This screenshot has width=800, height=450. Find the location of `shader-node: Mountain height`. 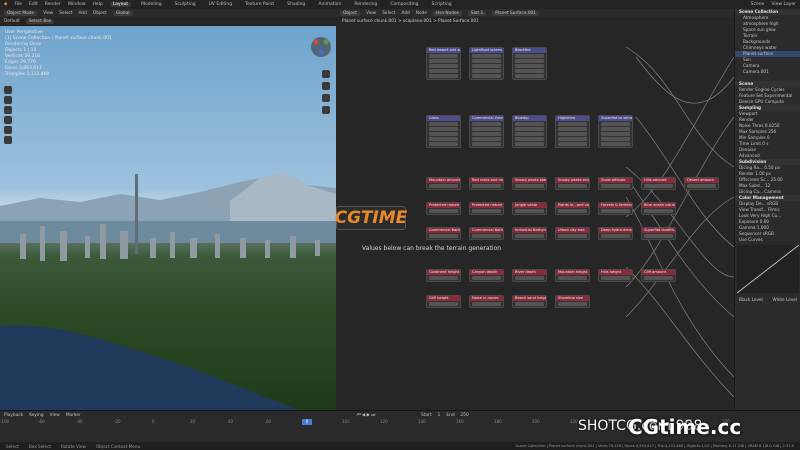

shader-node: Mountain height is located at coordinates (572, 275).